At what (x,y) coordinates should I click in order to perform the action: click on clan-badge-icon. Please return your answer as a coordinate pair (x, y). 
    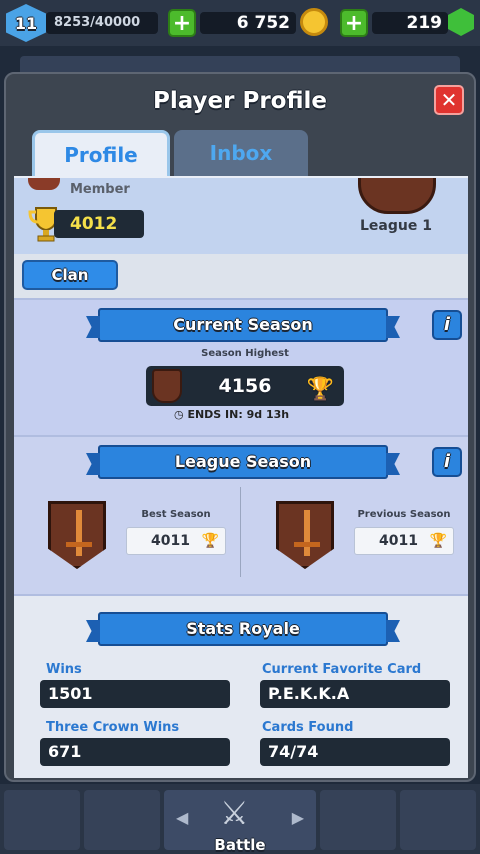
    Looking at the image, I should click on (44, 184).